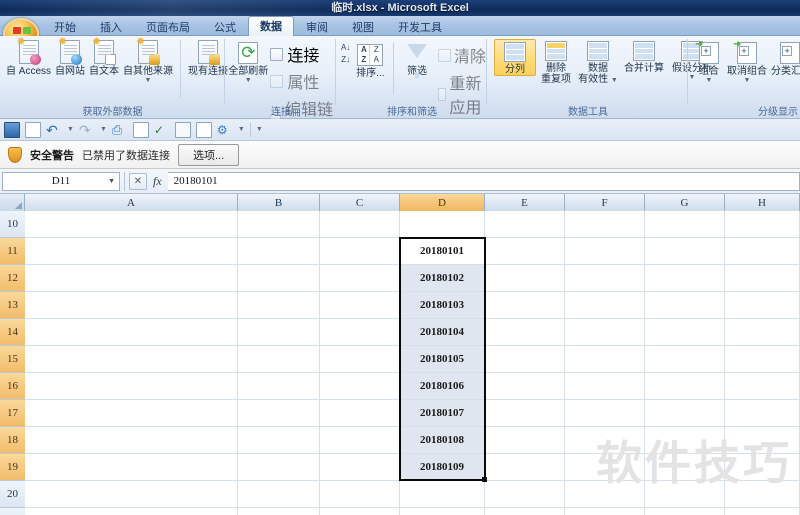 This screenshot has height=515, width=800. What do you see at coordinates (12, 305) in the screenshot?
I see `row-header-13: 13` at bounding box center [12, 305].